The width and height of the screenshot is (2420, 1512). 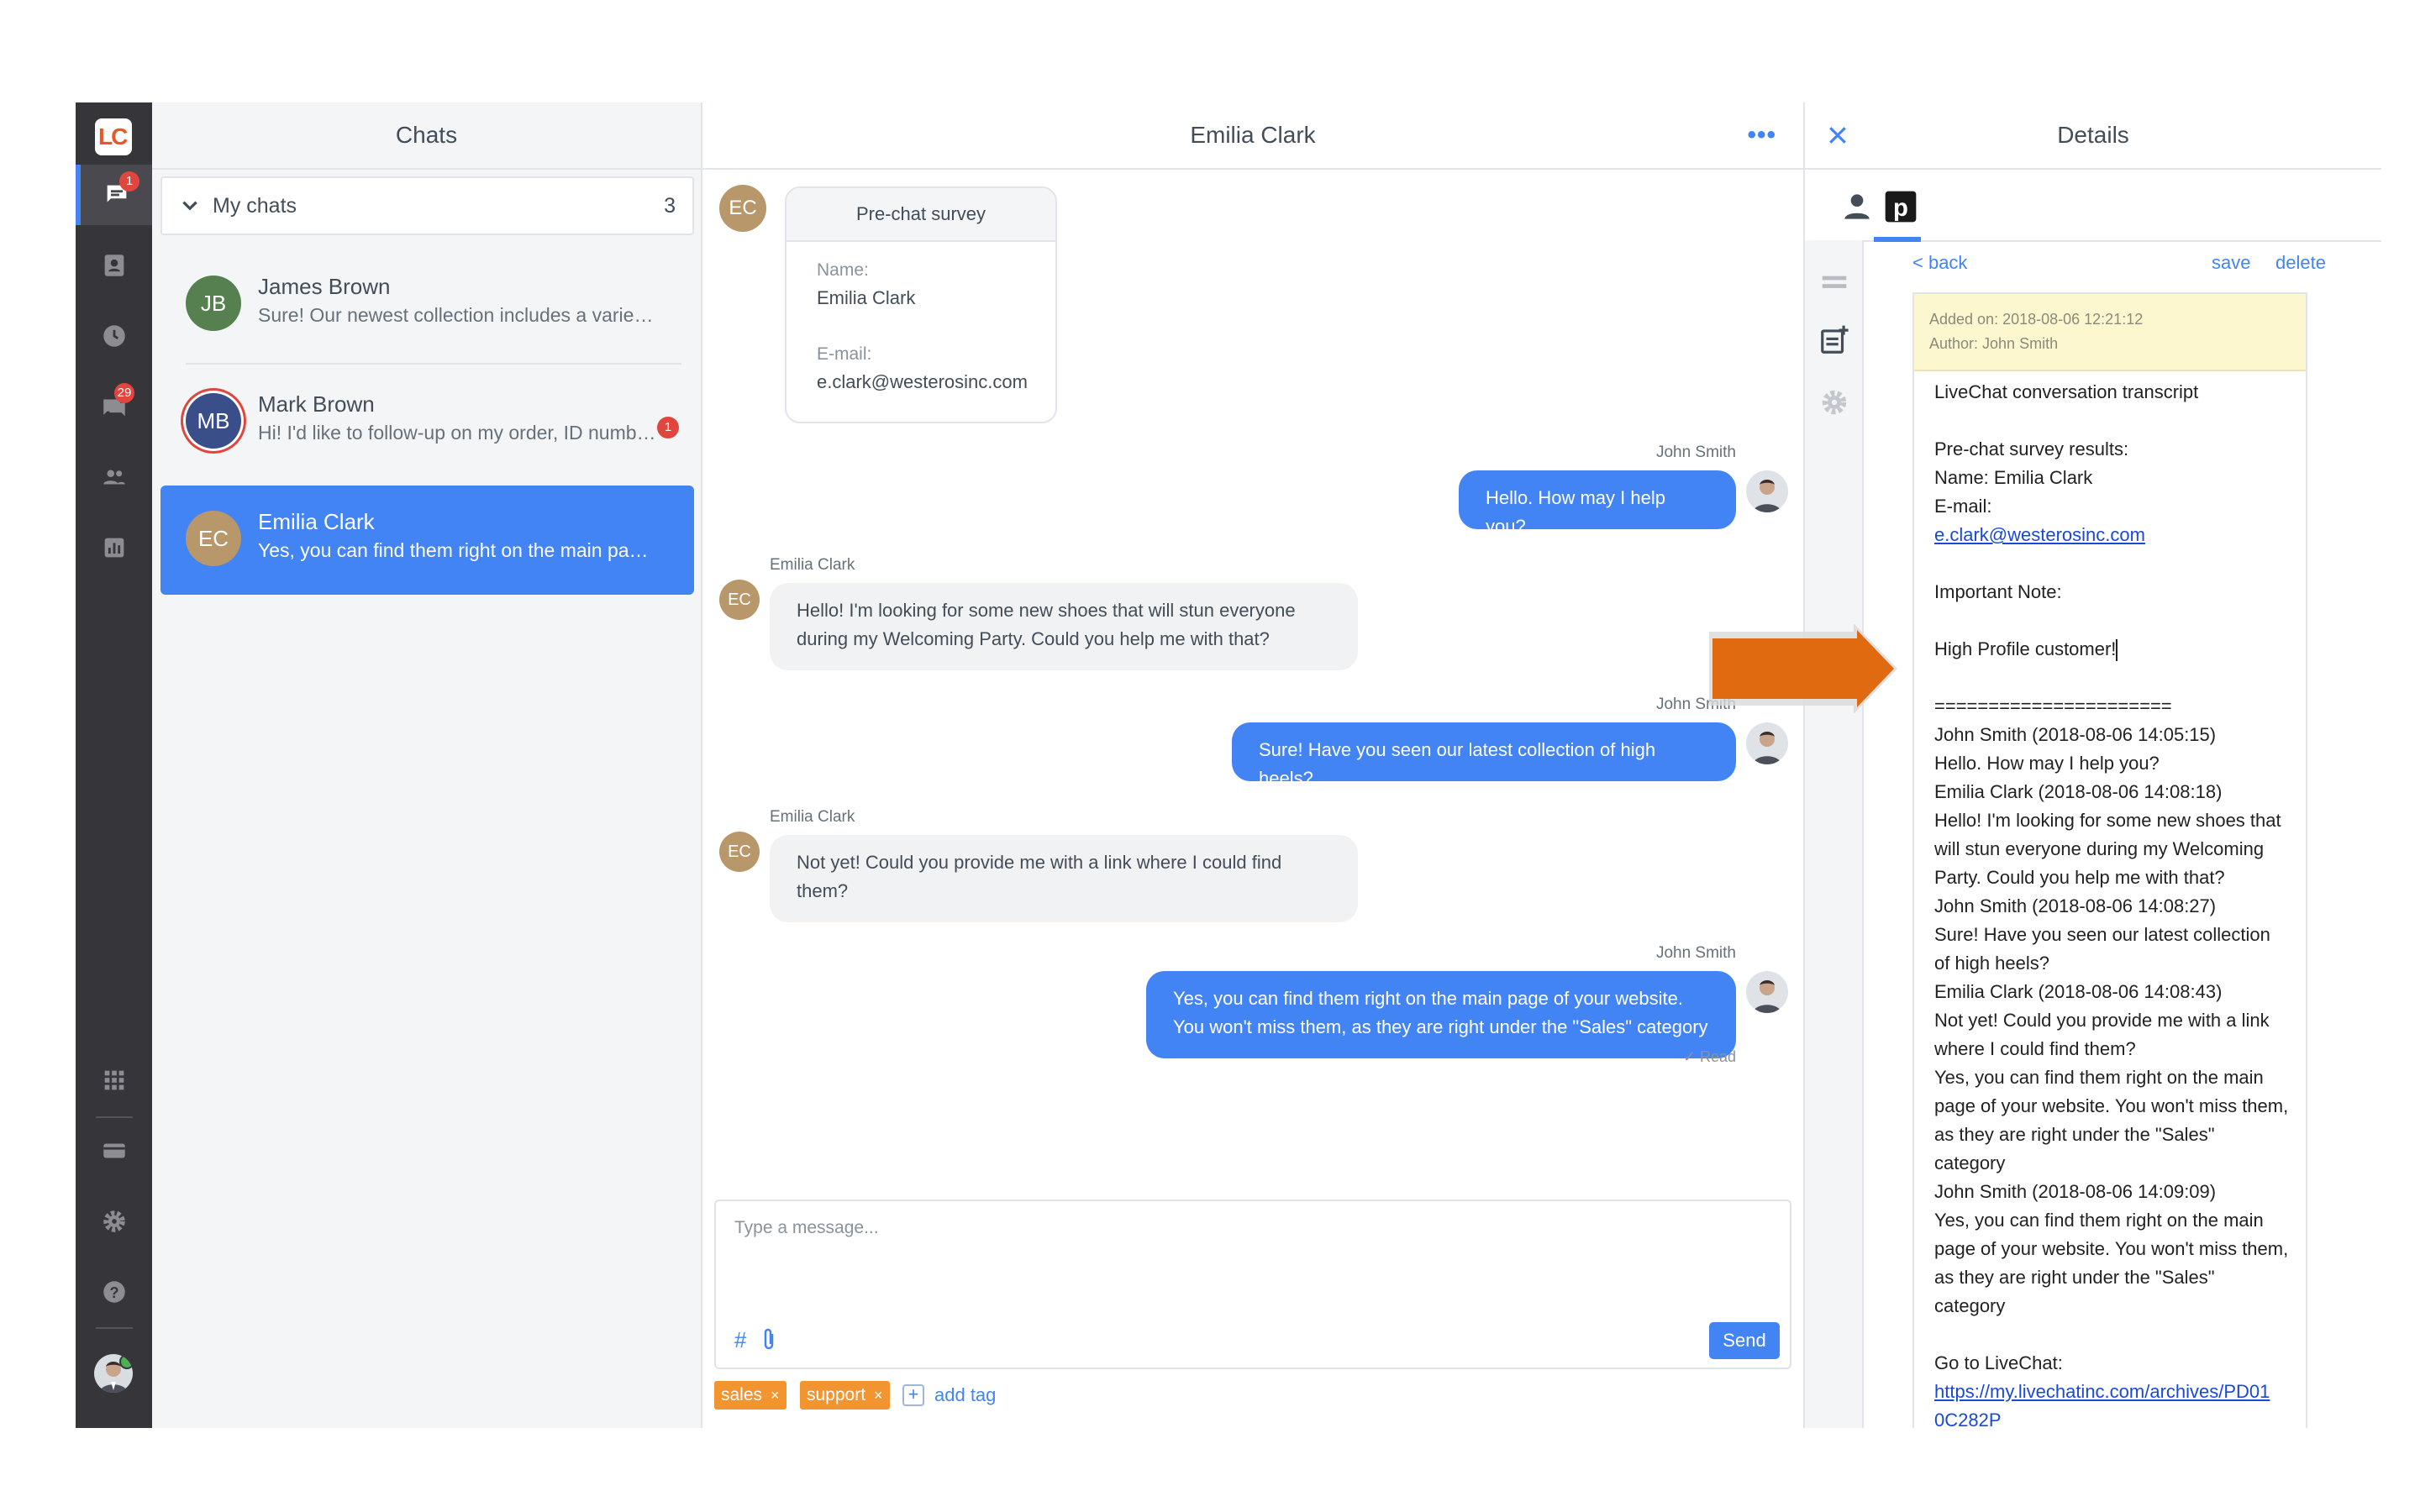 What do you see at coordinates (1858, 206) in the screenshot?
I see `user-icon` at bounding box center [1858, 206].